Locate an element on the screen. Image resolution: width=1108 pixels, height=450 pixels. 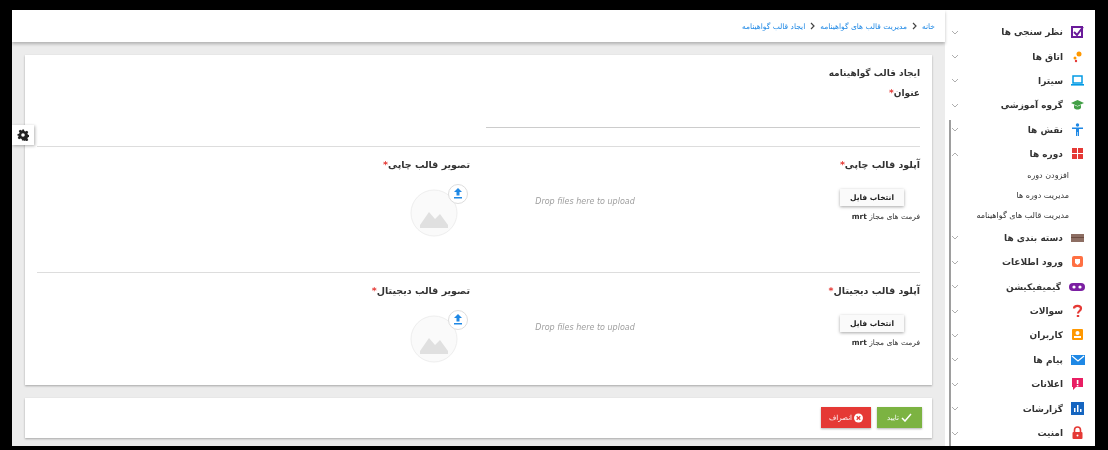
close-icon is located at coordinates (858, 417).